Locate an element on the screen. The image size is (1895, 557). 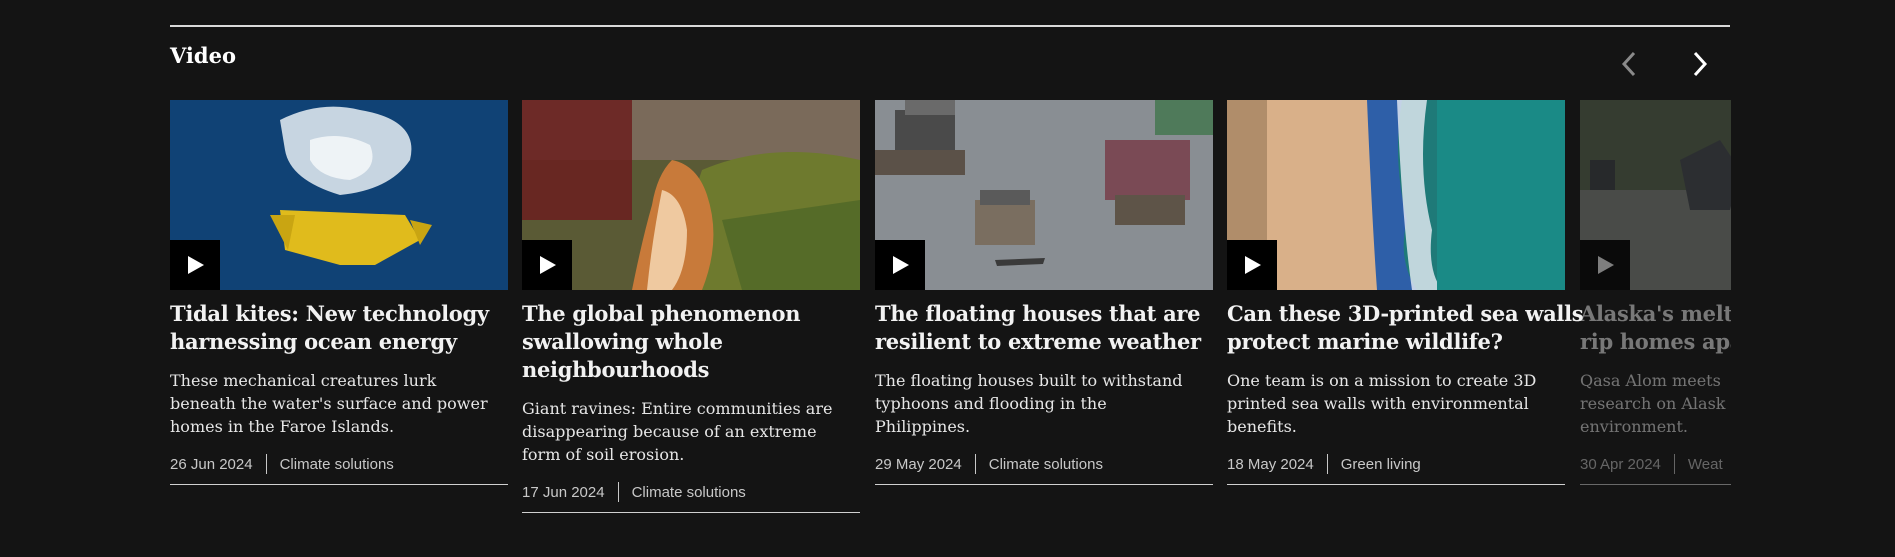
card-date: 26 Jun 2024 is located at coordinates (211, 464).